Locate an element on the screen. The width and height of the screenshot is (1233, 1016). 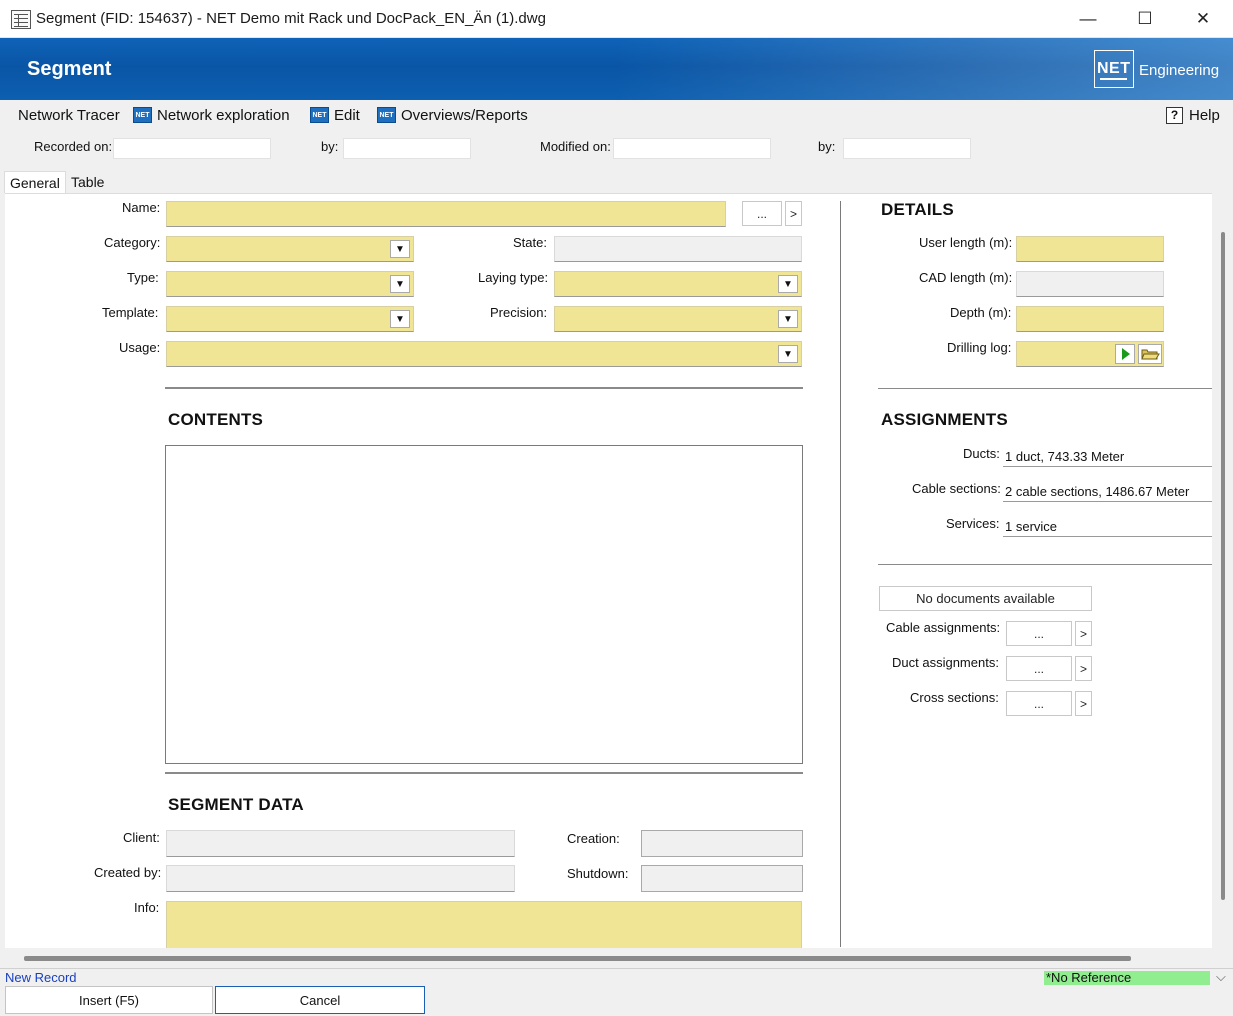
modified-by-label: by: is located at coordinates (827, 146).